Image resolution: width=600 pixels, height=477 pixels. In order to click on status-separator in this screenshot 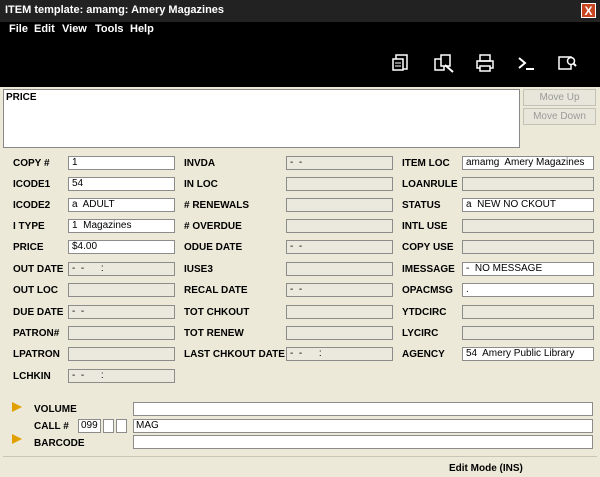, I will do `click(300, 456)`.